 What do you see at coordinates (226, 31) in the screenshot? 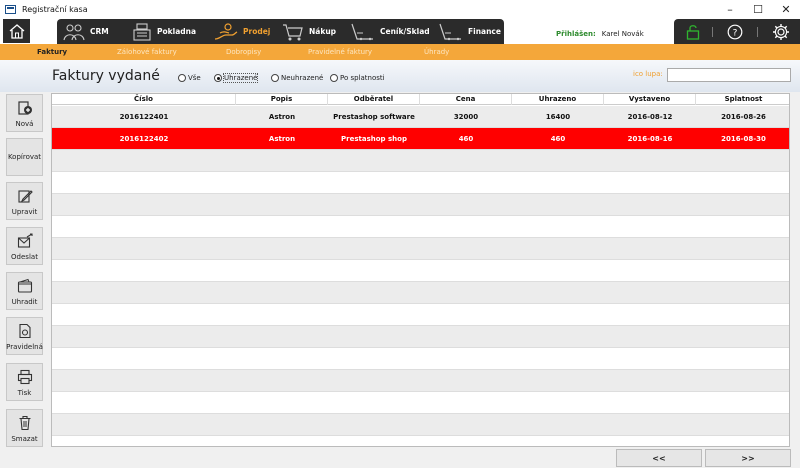
I see `hand-coins-icon` at bounding box center [226, 31].